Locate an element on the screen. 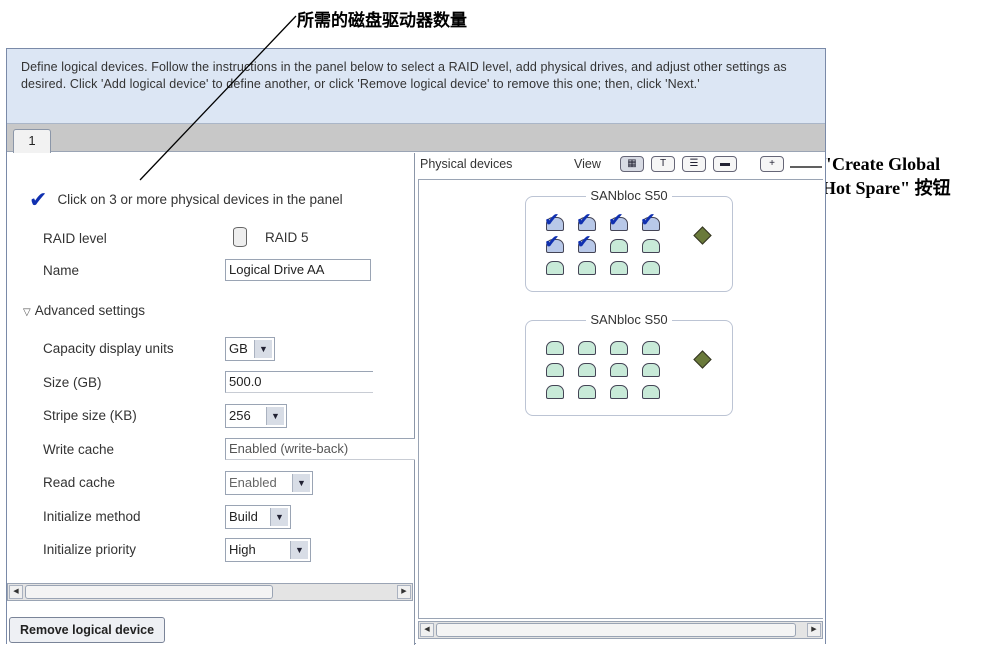  annotation-create-global-hot-spare: "Create Global Hot Spare" 按钮 is located at coordinates (914, 176).